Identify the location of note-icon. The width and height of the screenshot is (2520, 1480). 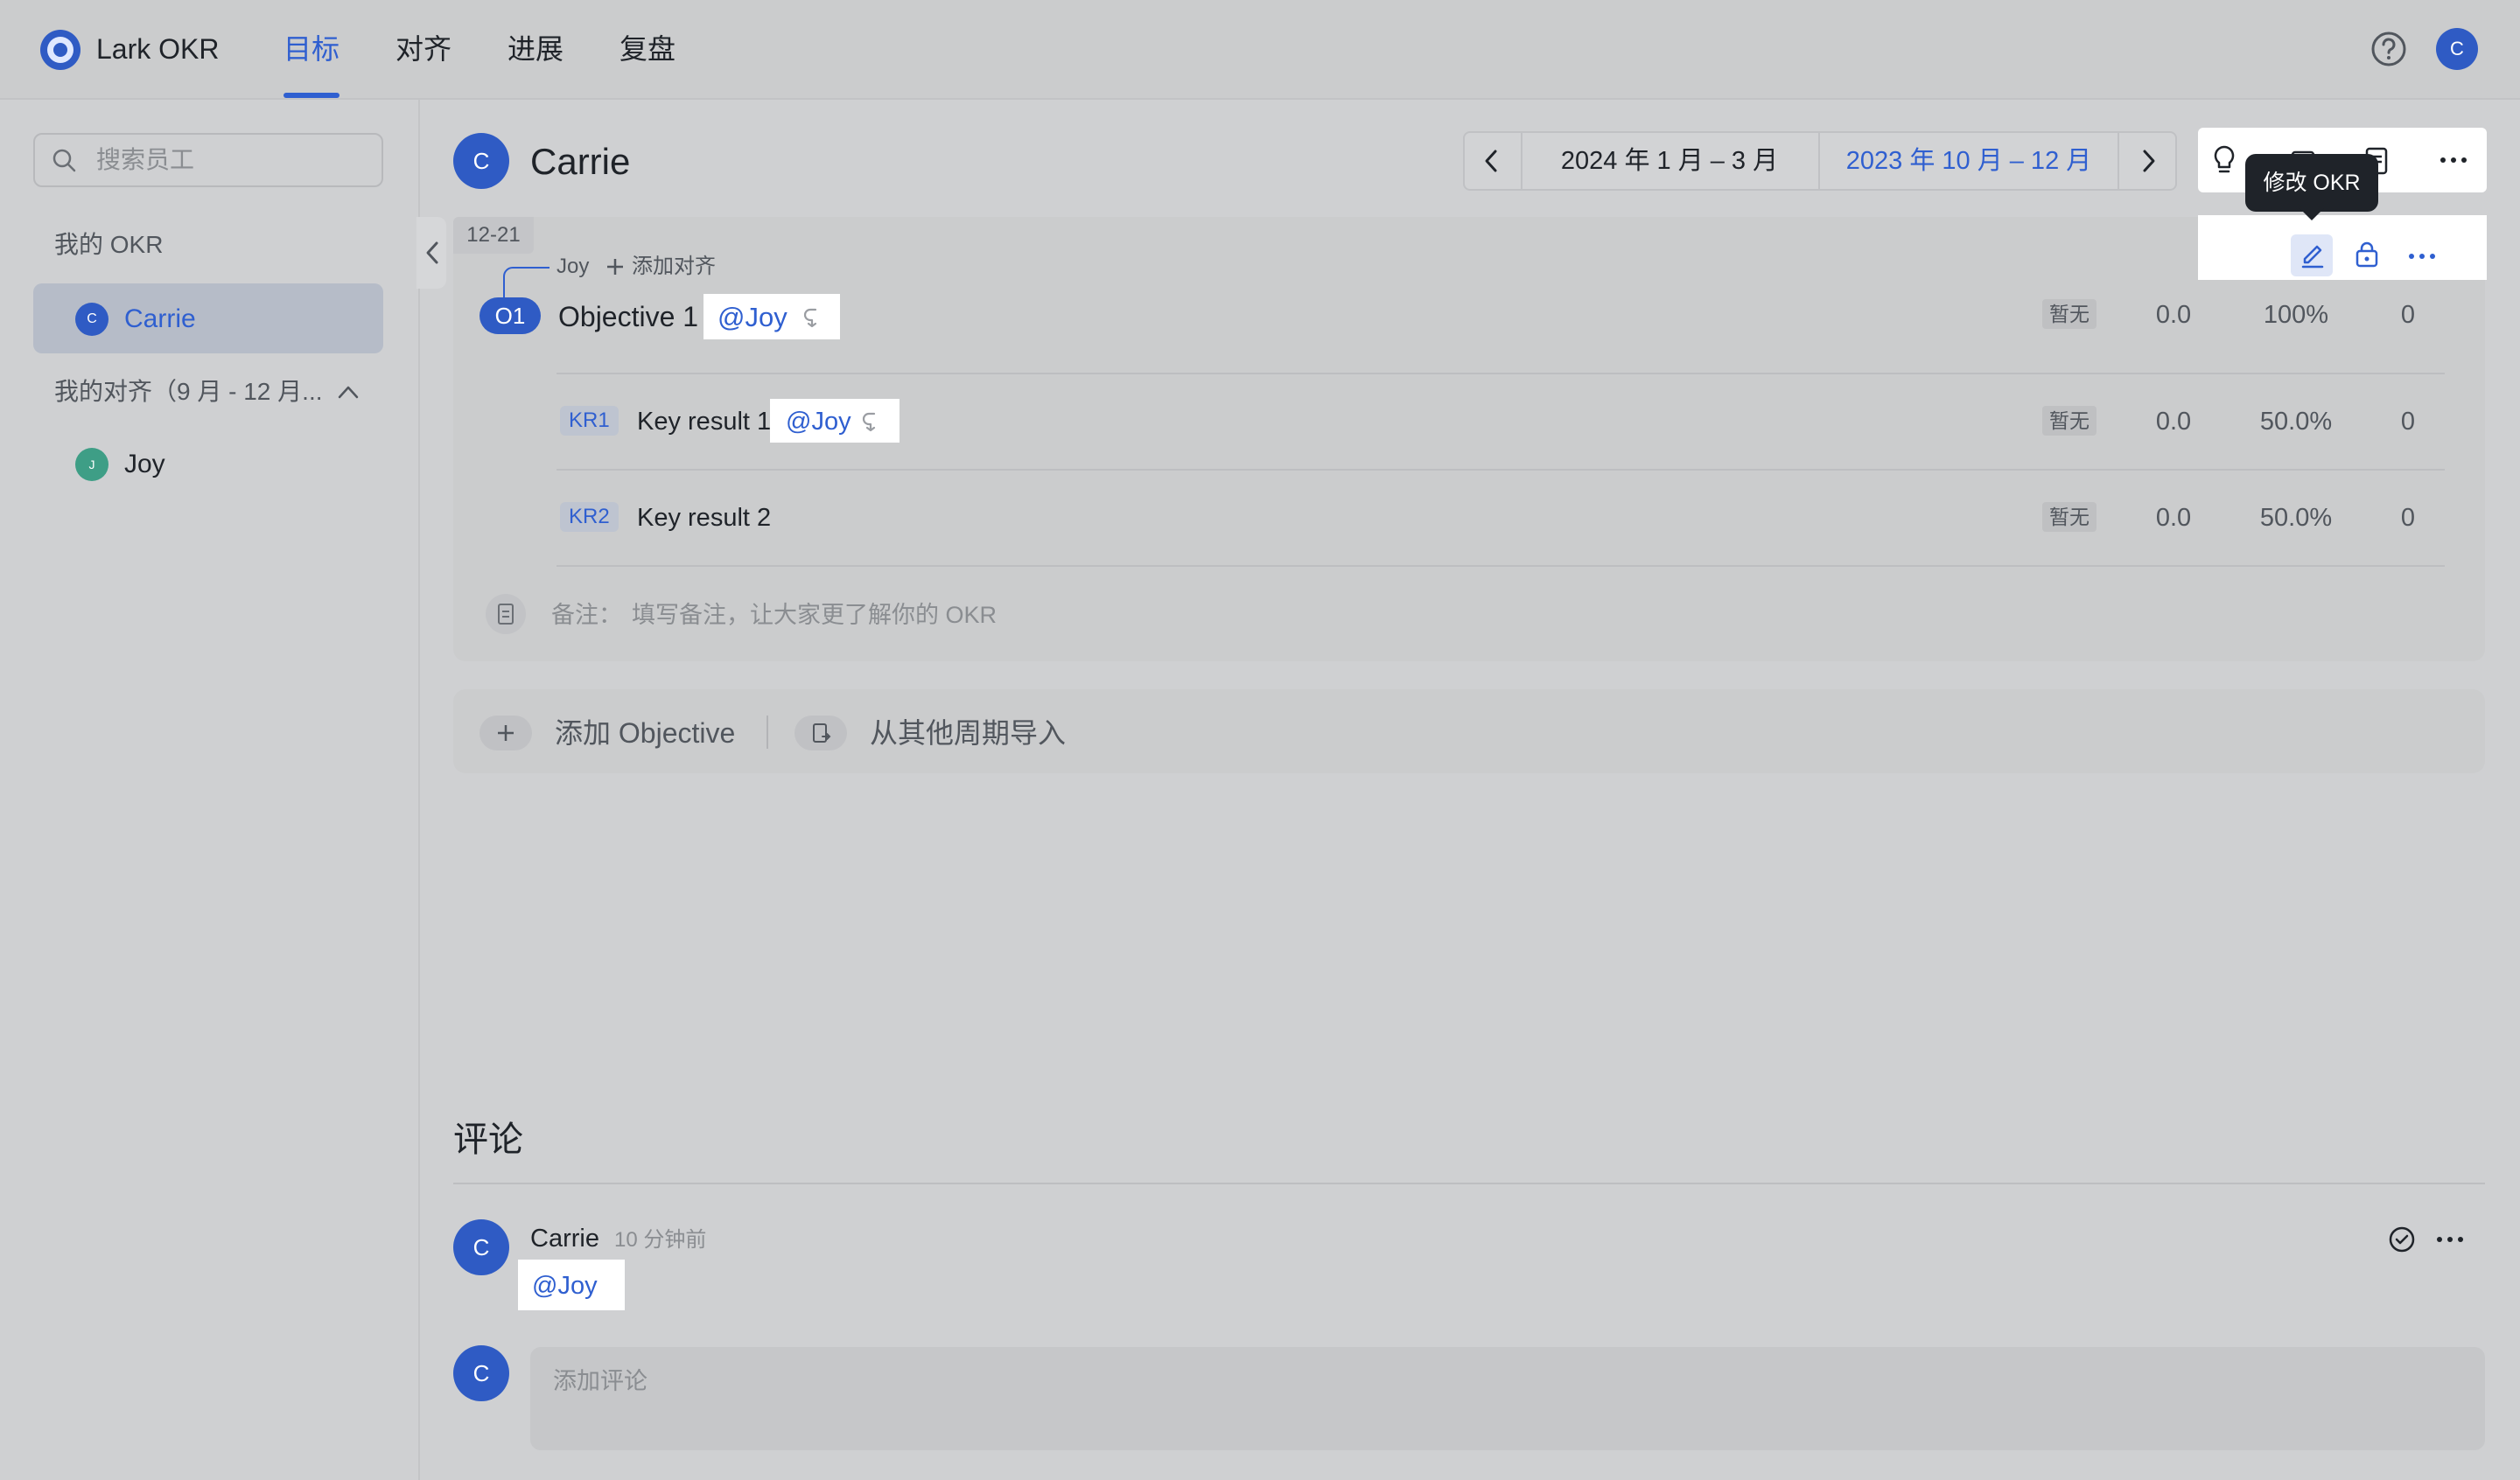
(506, 614).